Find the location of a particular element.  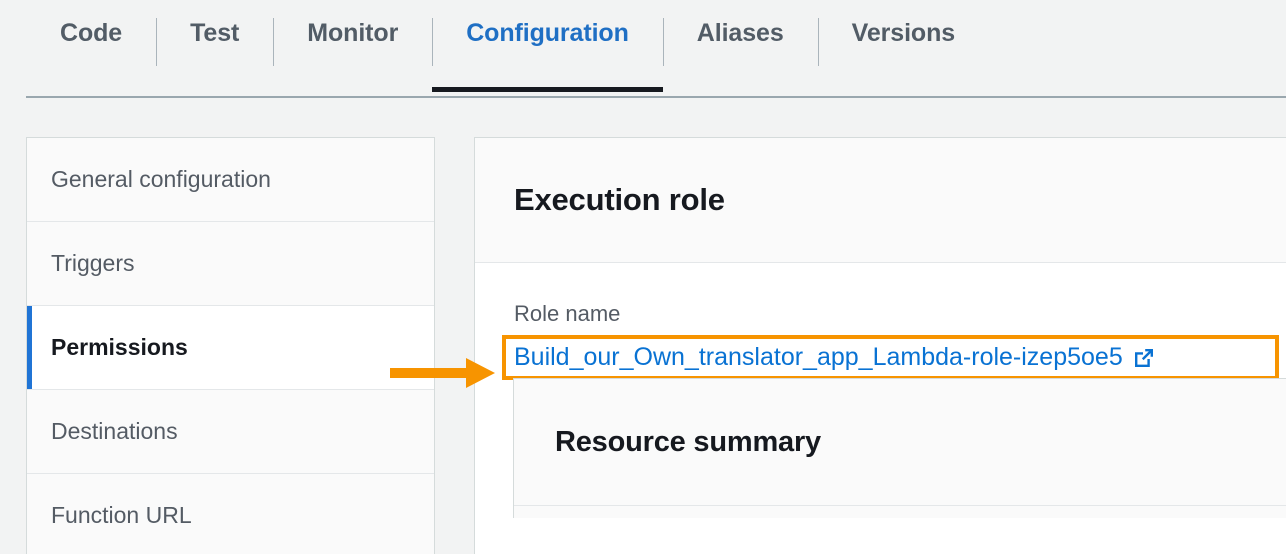

tab-code: Code is located at coordinates (91, 48).